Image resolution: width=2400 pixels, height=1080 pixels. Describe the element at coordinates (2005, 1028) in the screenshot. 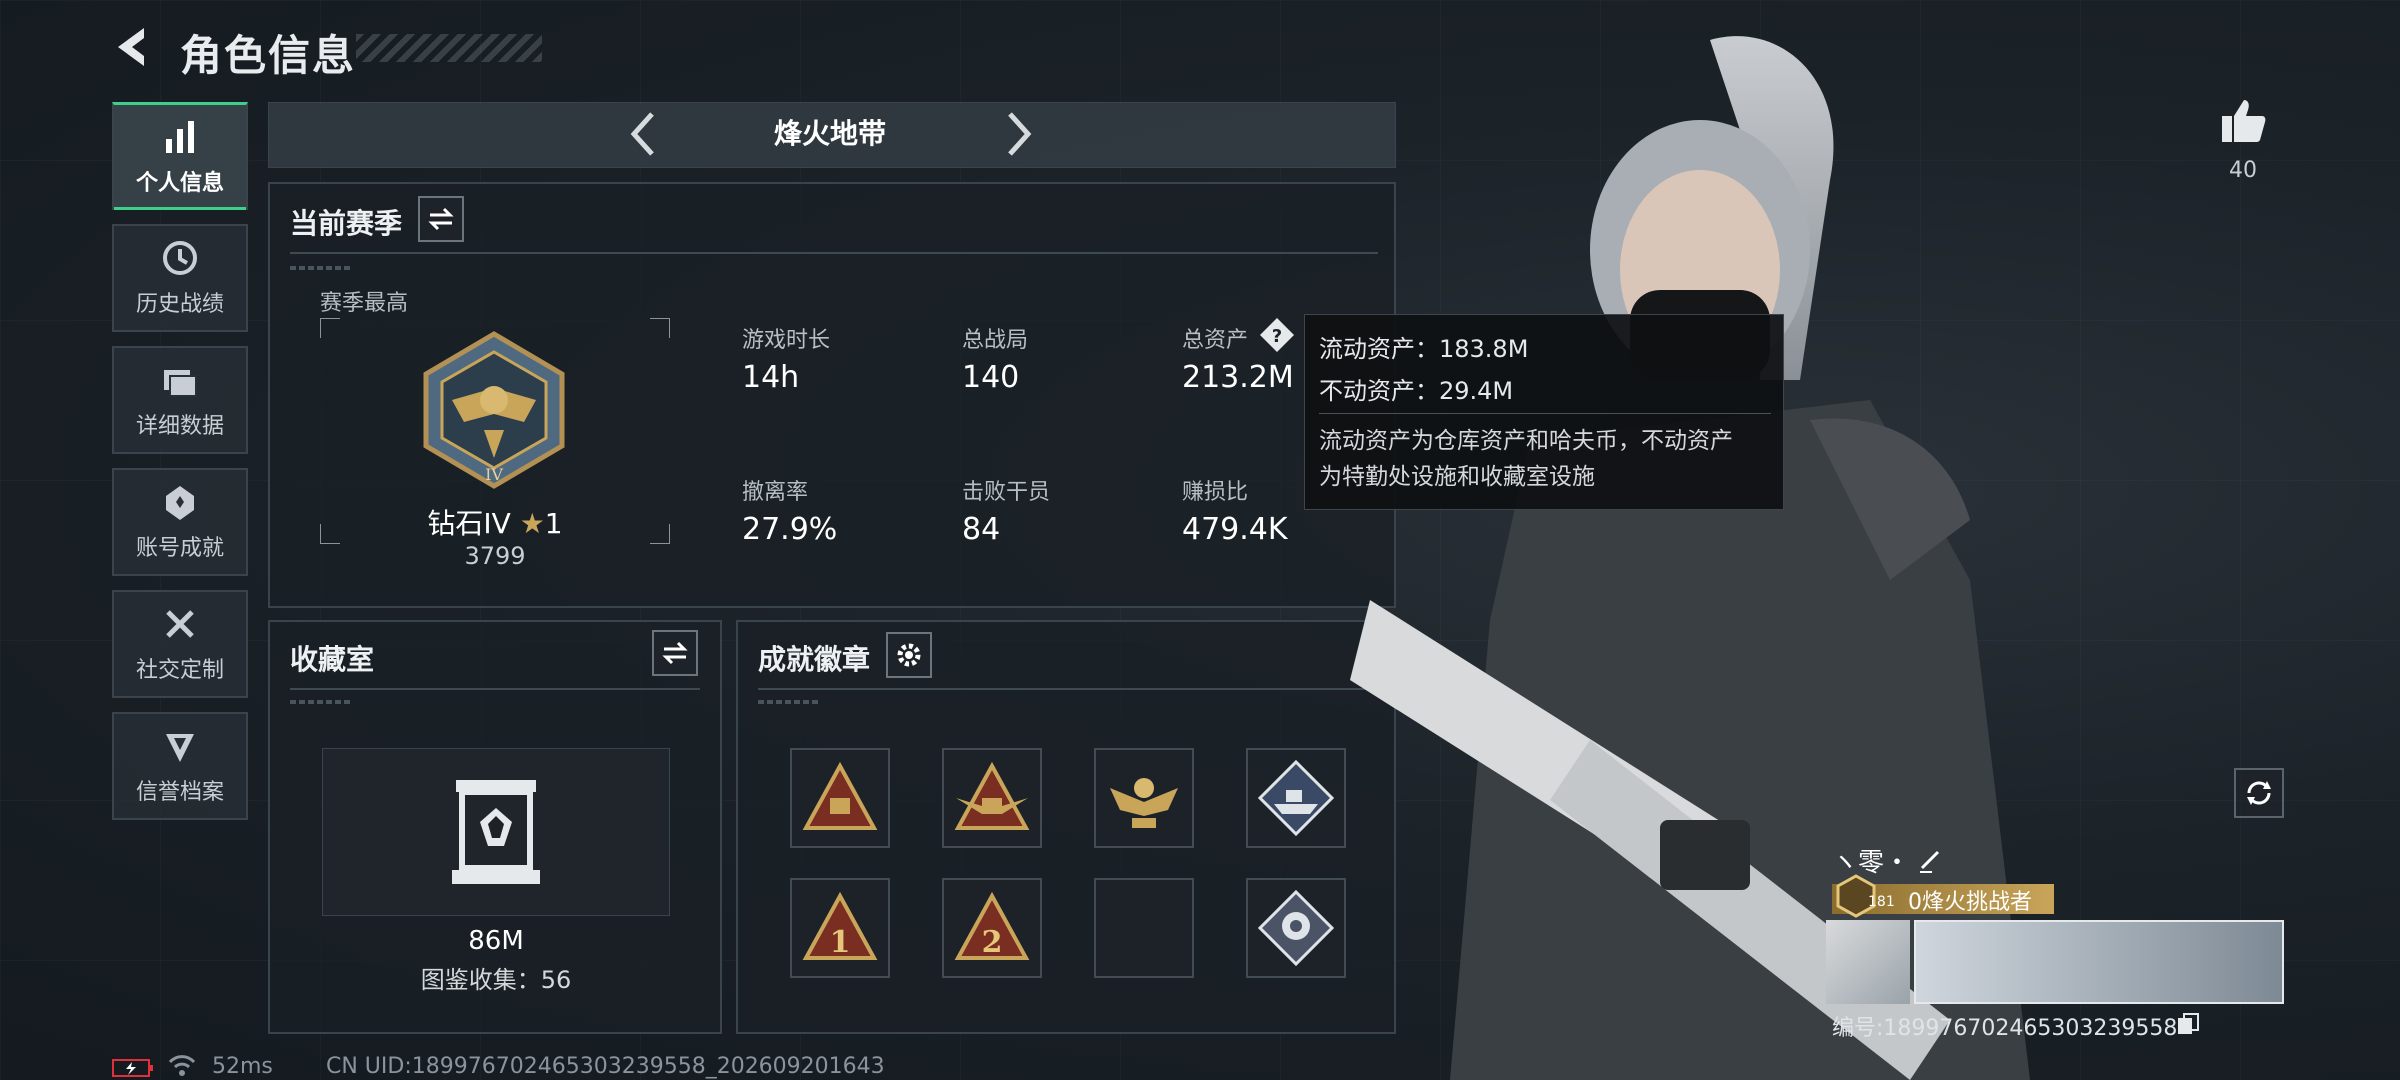

I see `player-id: 编号:18997670246530323955​8` at that location.